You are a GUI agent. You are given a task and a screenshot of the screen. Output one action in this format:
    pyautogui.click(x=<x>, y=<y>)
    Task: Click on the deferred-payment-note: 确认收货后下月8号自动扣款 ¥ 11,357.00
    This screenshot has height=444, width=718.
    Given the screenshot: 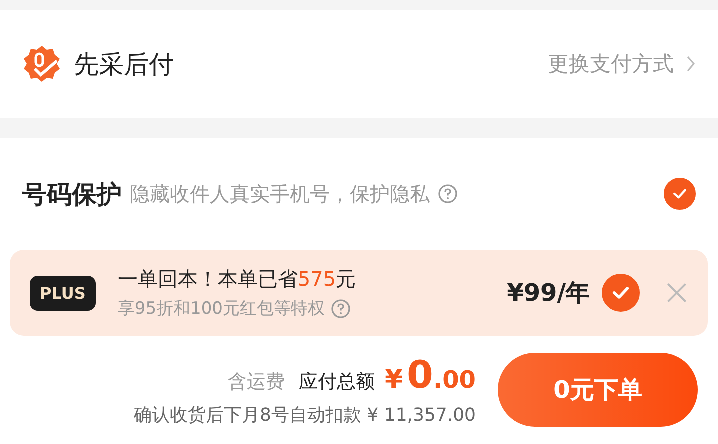 What is the action you would take?
    pyautogui.click(x=305, y=415)
    